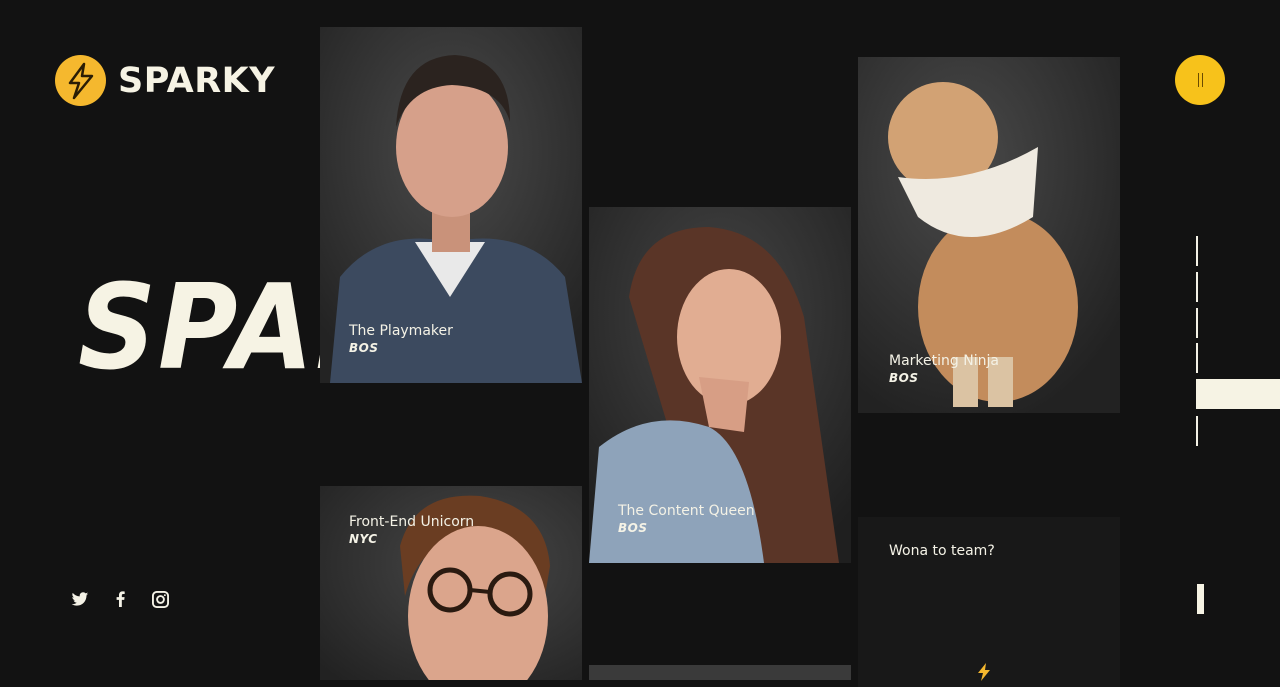  Describe the element at coordinates (942, 551) in the screenshot. I see `join-team-title: Wona to team?` at that location.